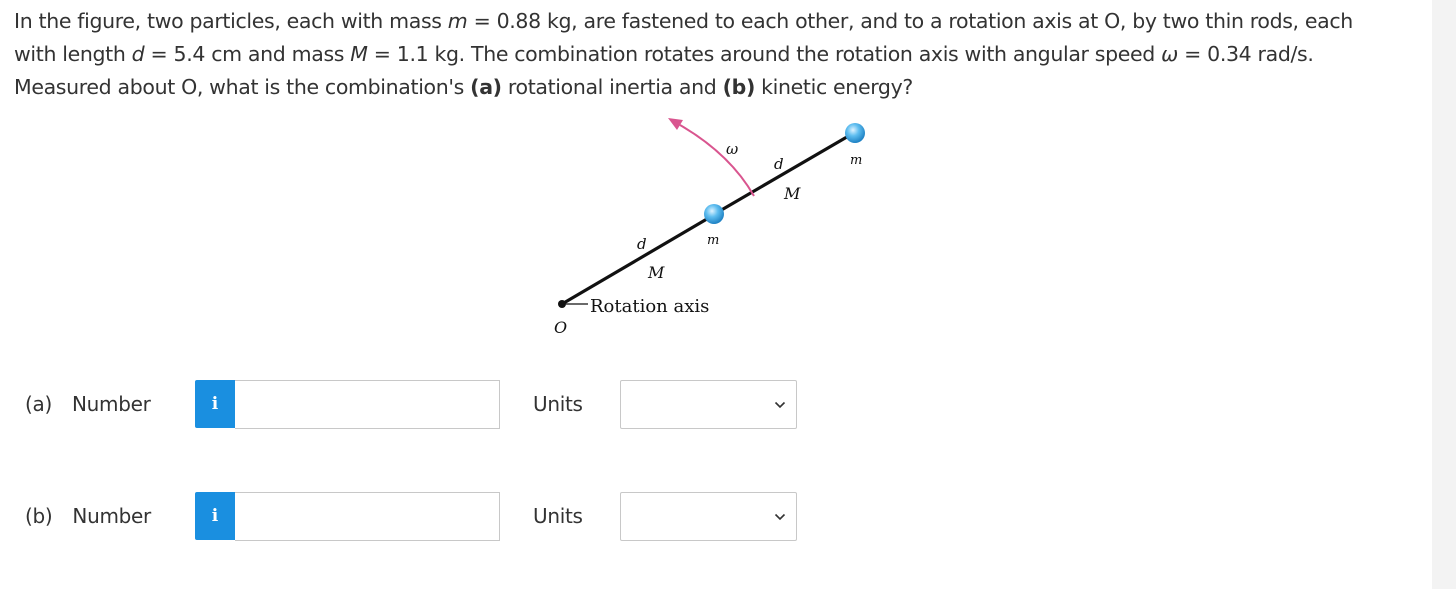 This screenshot has width=1456, height=589. What do you see at coordinates (88, 516) in the screenshot?
I see `part-b-label: (b) Number` at bounding box center [88, 516].